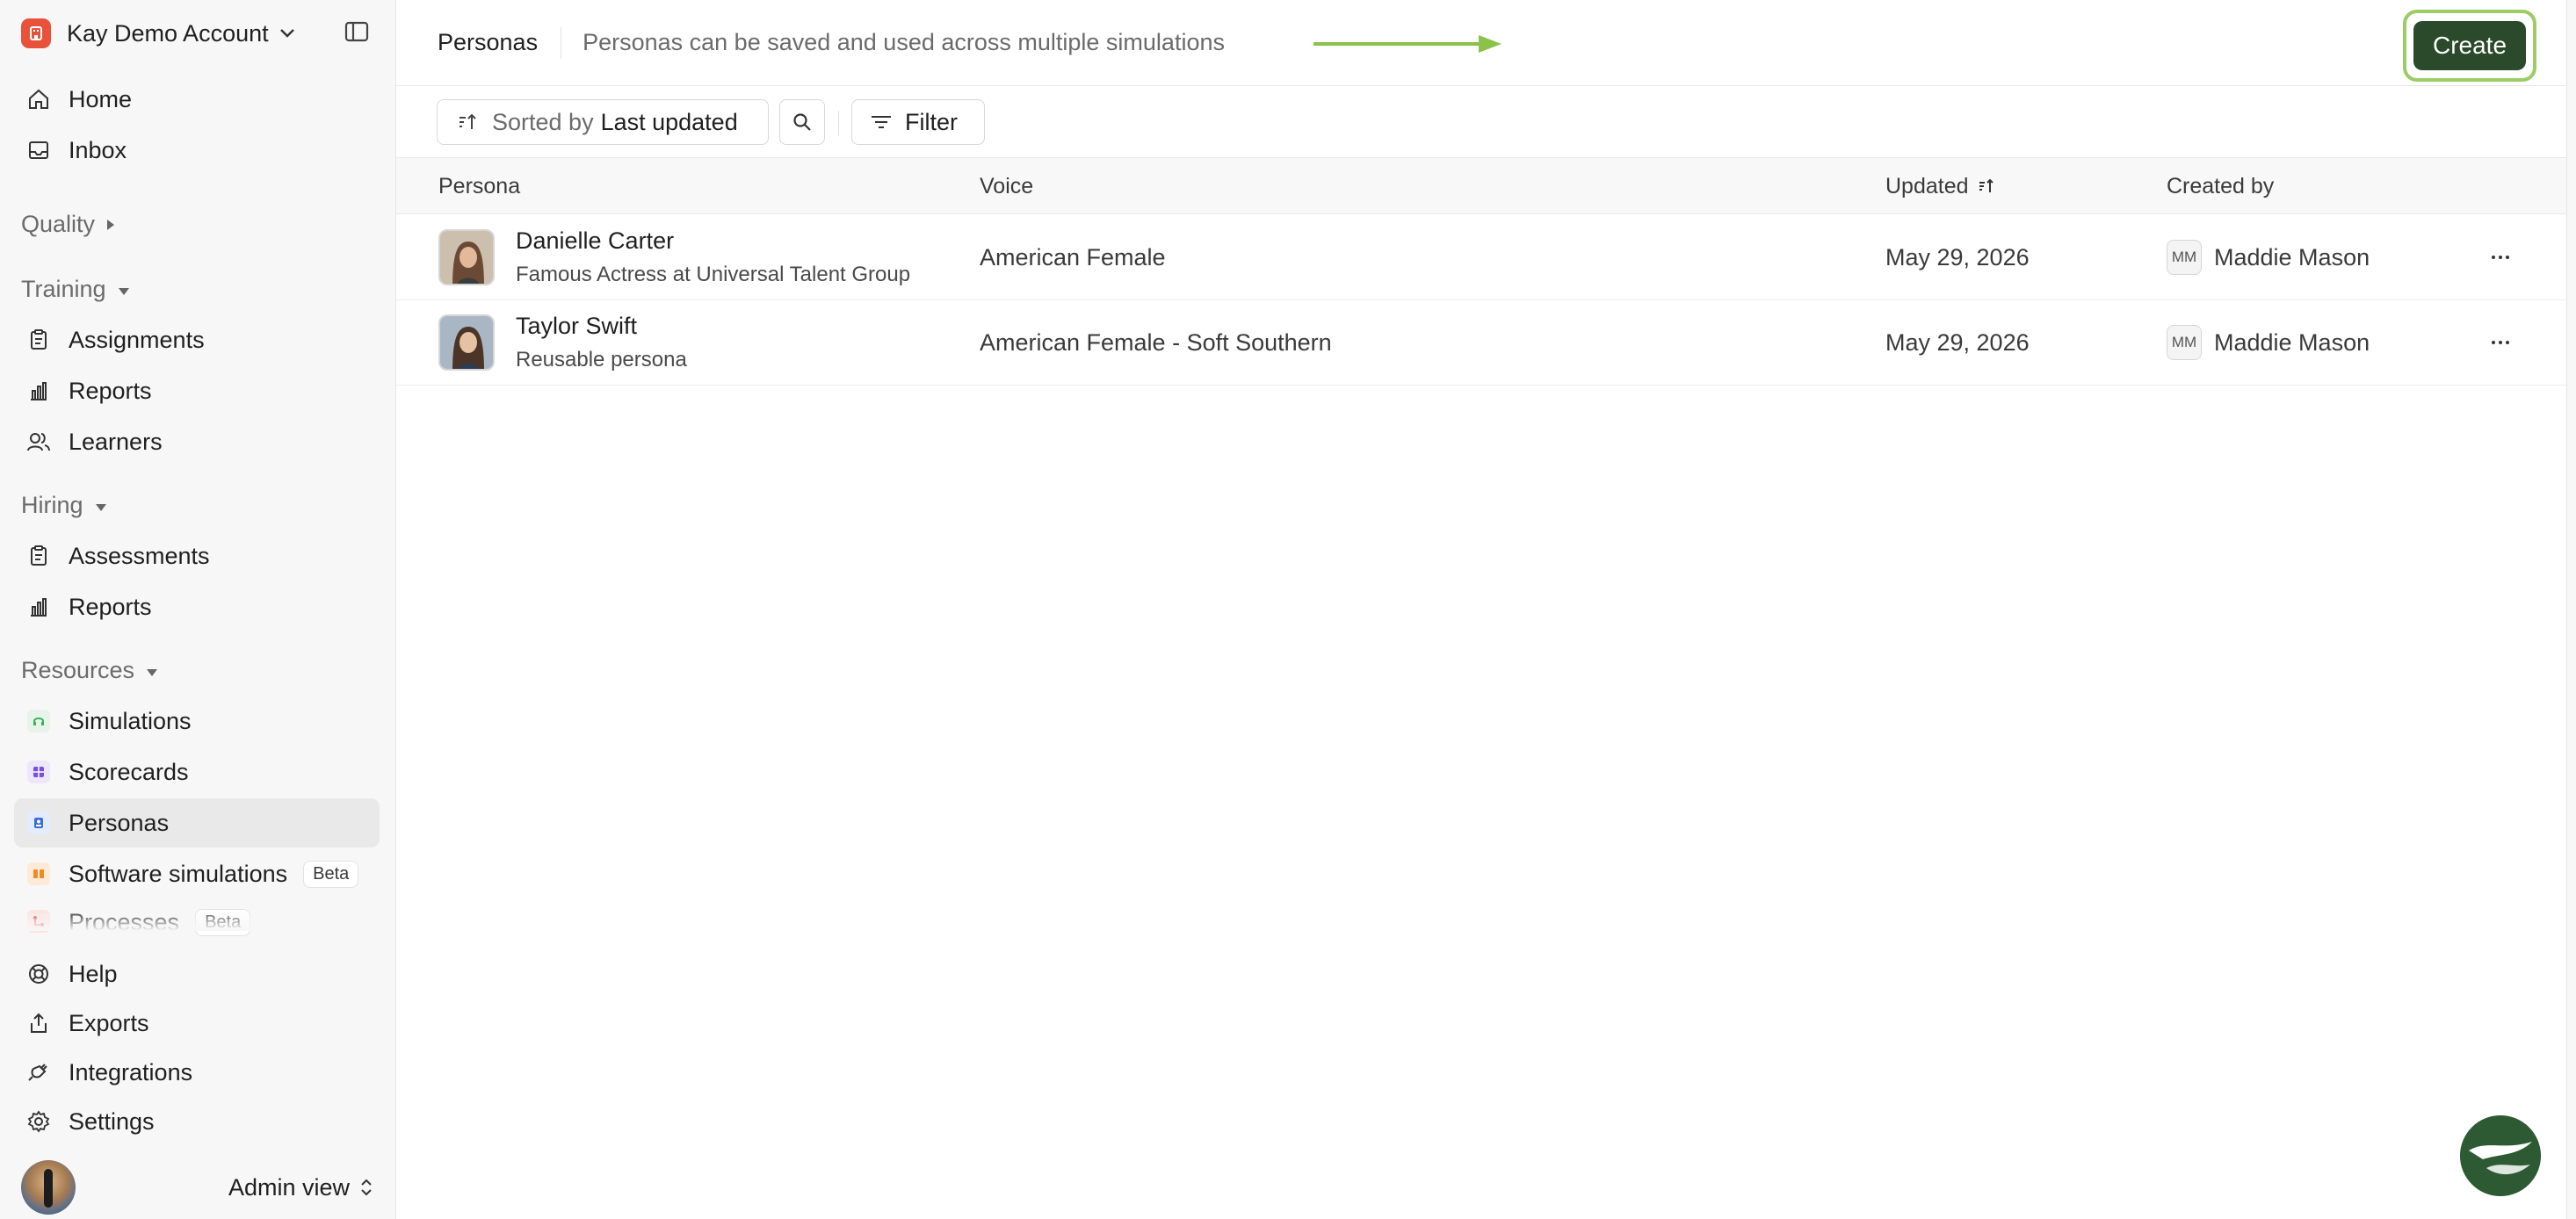 This screenshot has height=1219, width=2576. What do you see at coordinates (366, 1187) in the screenshot?
I see `chevron-up-down-icon` at bounding box center [366, 1187].